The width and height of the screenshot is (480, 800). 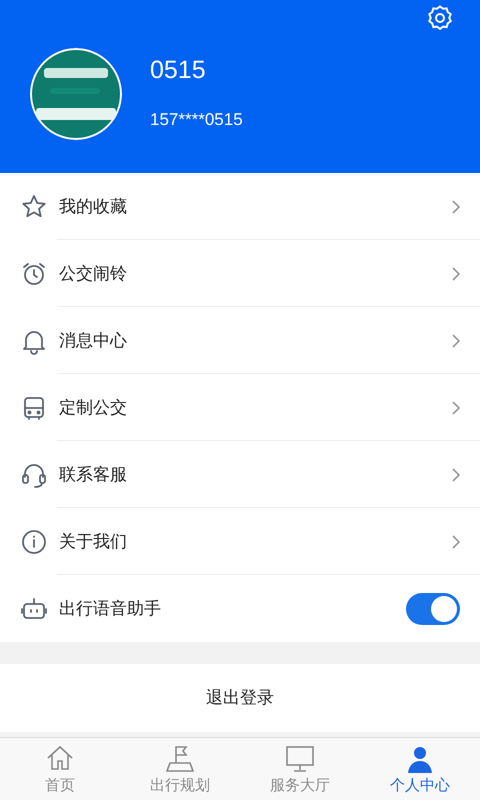 What do you see at coordinates (255, 407) in the screenshot?
I see `menu-item-label: 定制公交` at bounding box center [255, 407].